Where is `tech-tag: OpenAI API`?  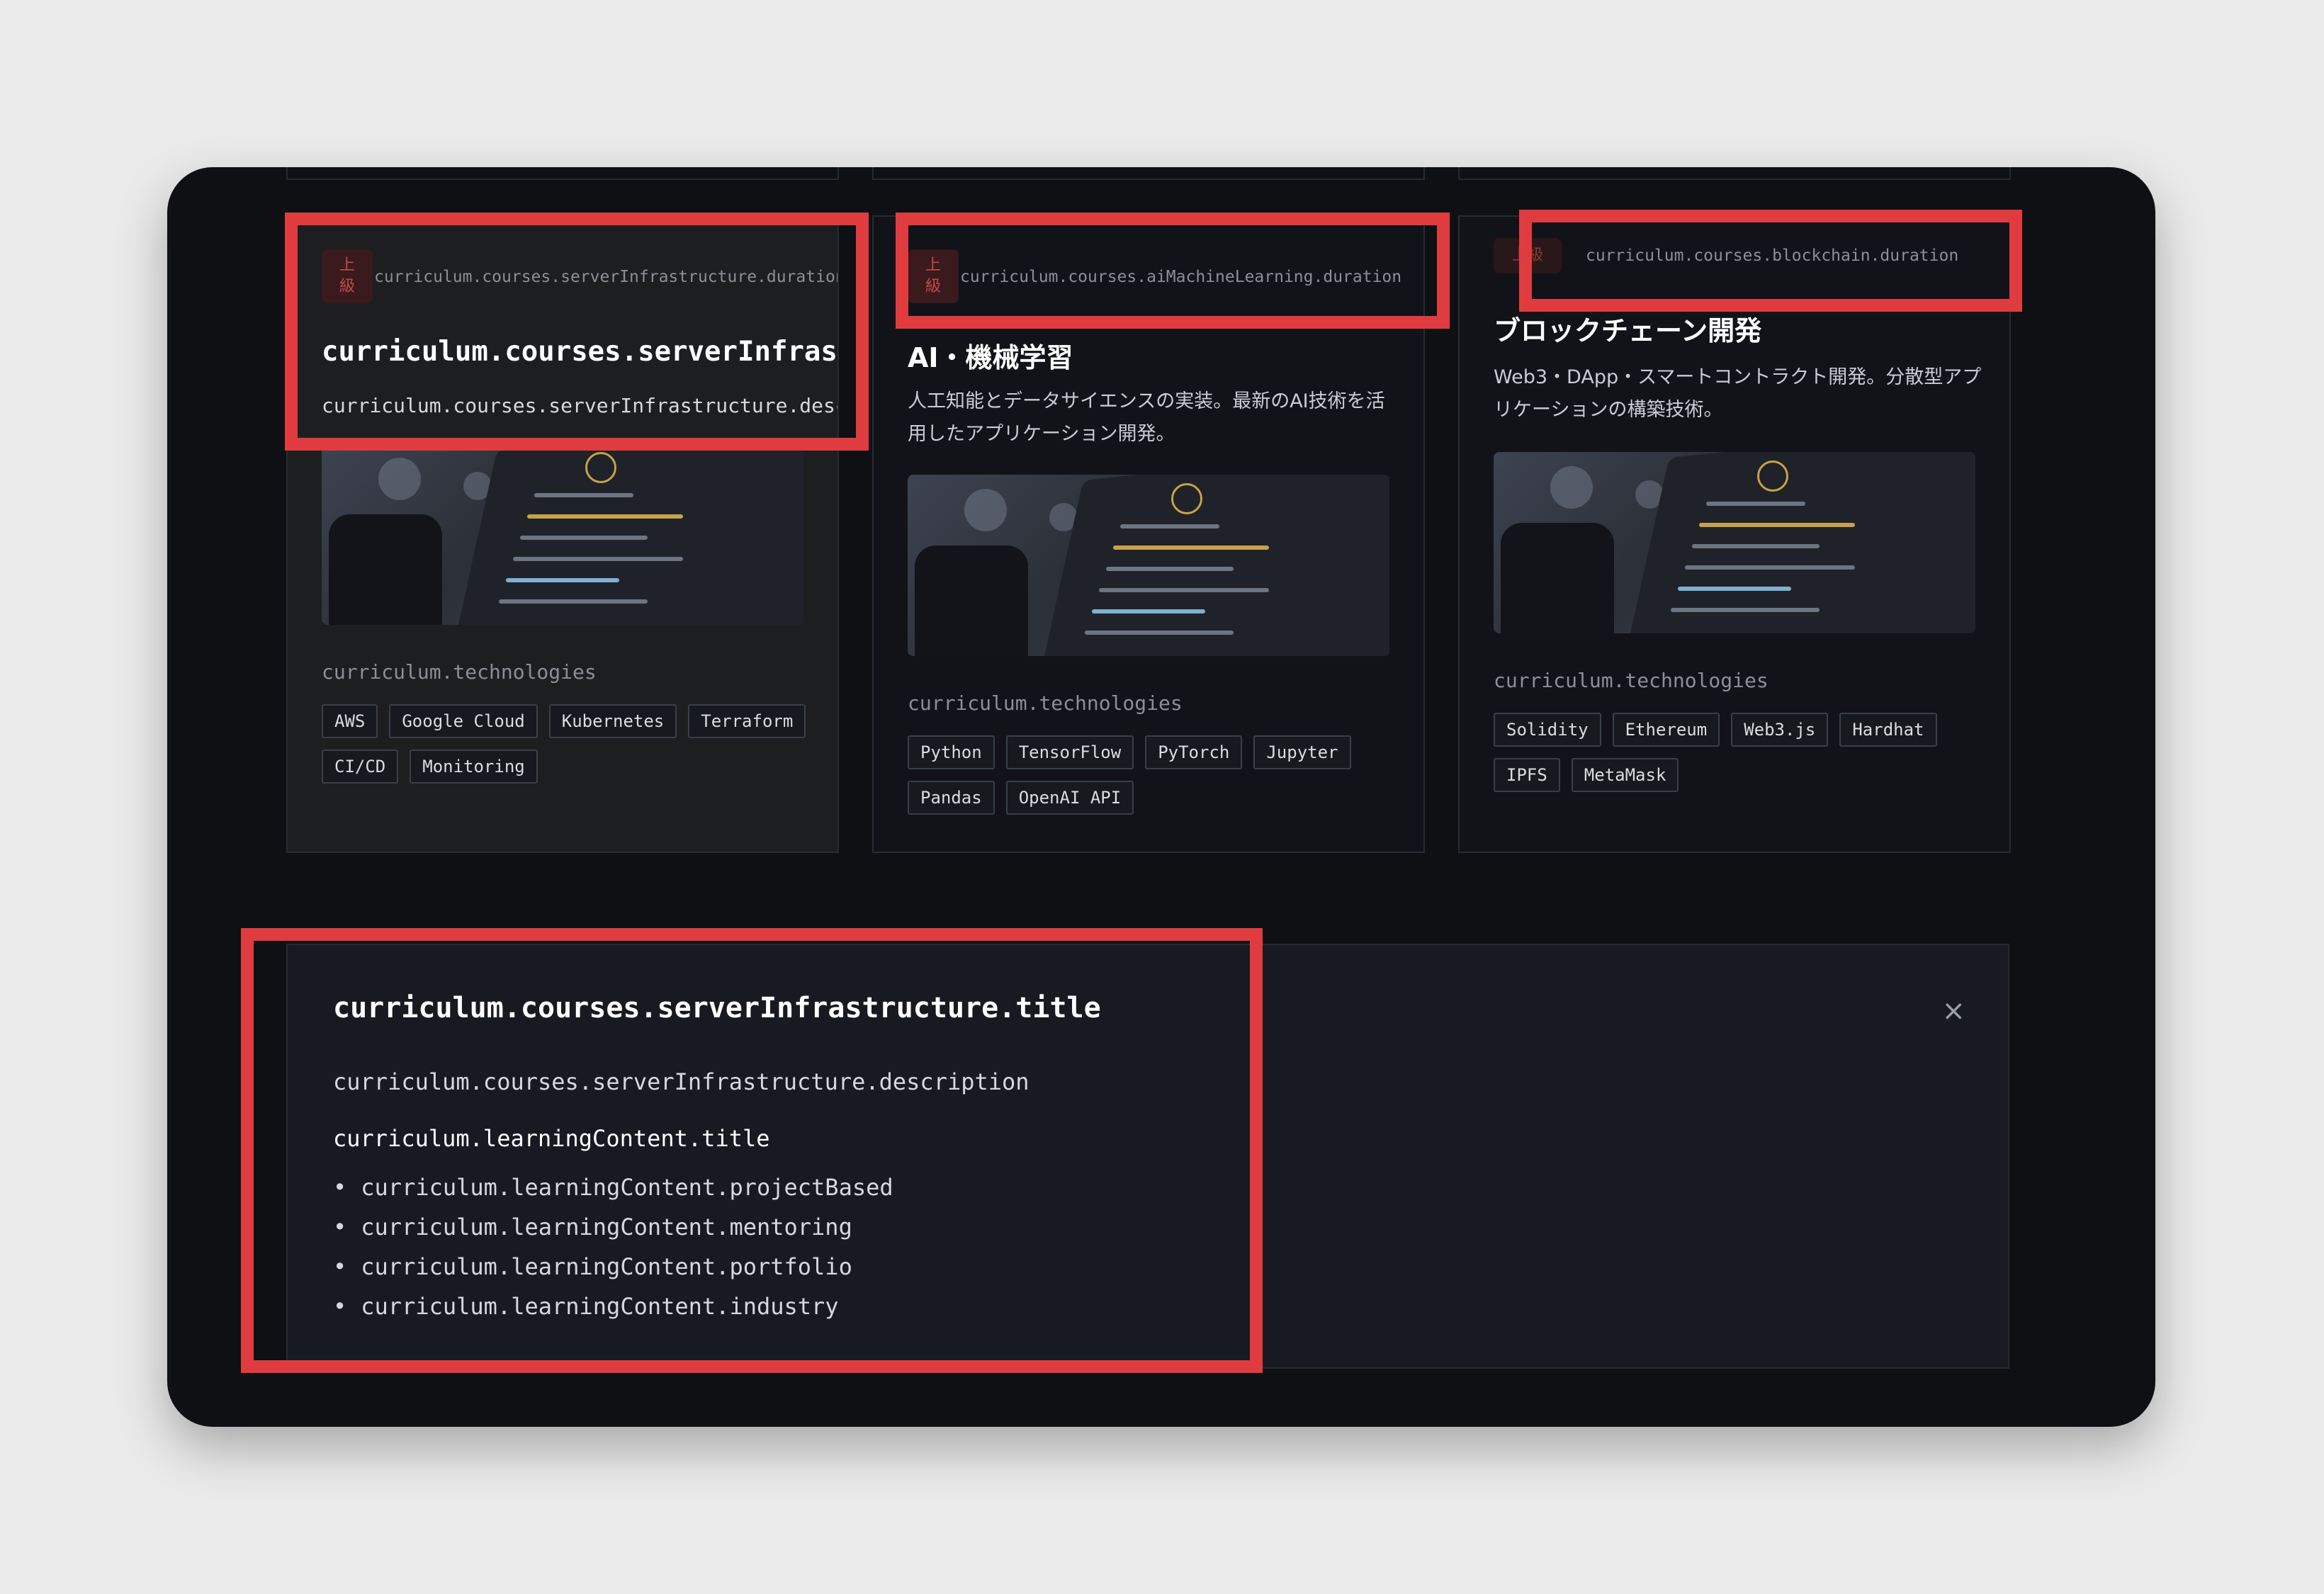 tech-tag: OpenAI API is located at coordinates (1069, 798).